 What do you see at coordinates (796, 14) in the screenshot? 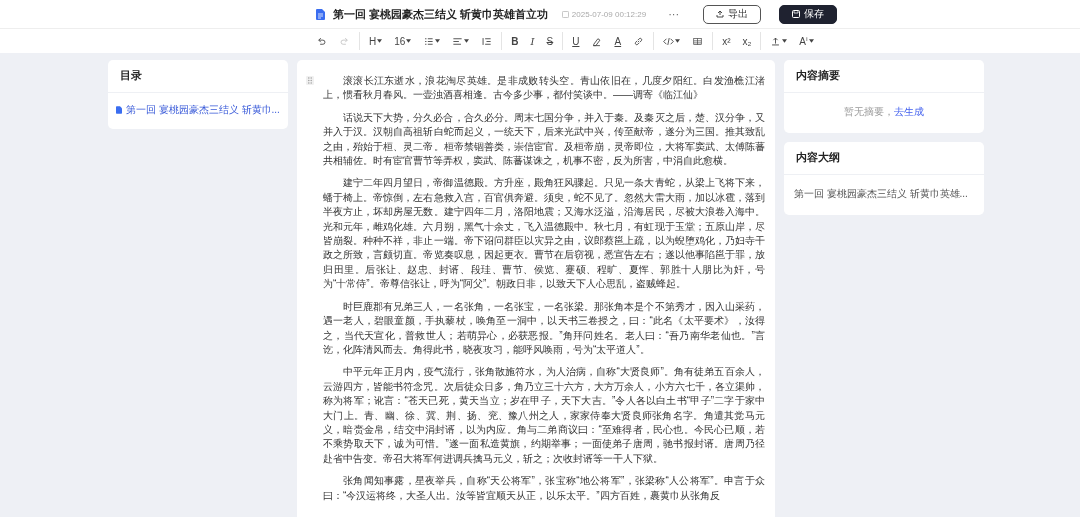
I see `save-icon` at bounding box center [796, 14].